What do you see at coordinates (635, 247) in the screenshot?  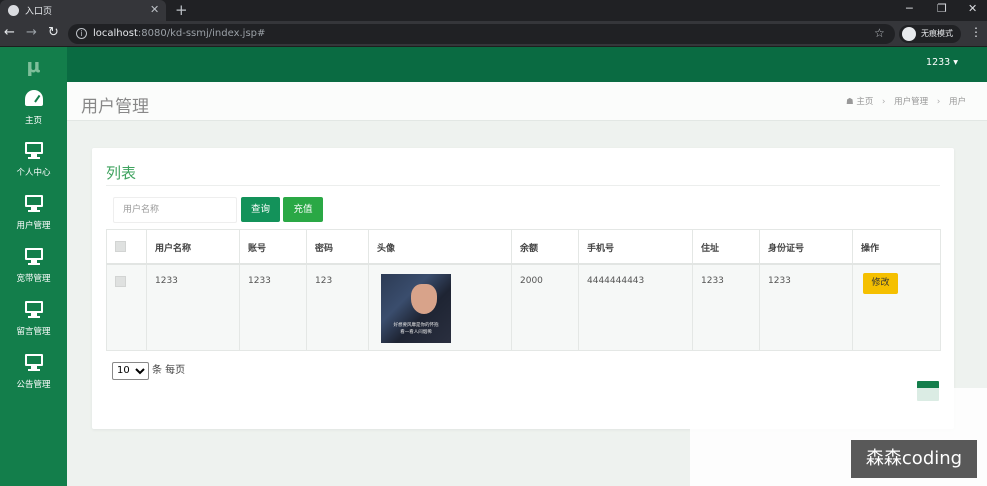 I see `column-header: 手机号` at bounding box center [635, 247].